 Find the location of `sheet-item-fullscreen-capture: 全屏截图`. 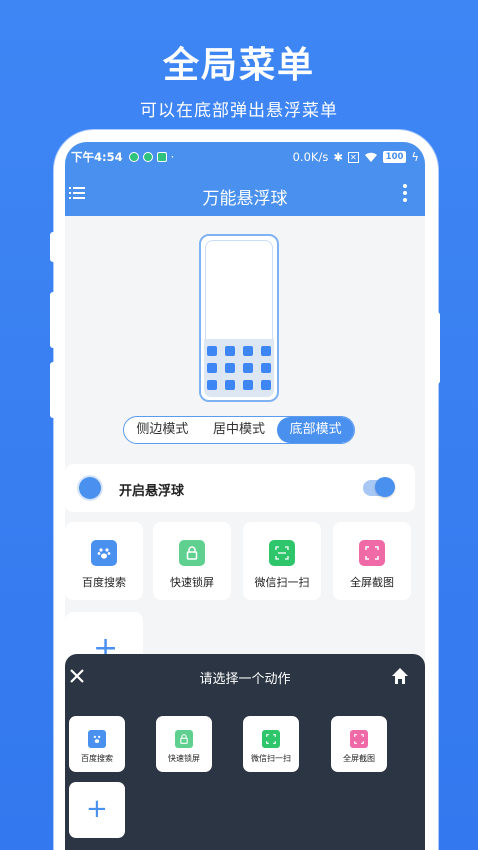

sheet-item-fullscreen-capture: 全屏截图 is located at coordinates (359, 744).